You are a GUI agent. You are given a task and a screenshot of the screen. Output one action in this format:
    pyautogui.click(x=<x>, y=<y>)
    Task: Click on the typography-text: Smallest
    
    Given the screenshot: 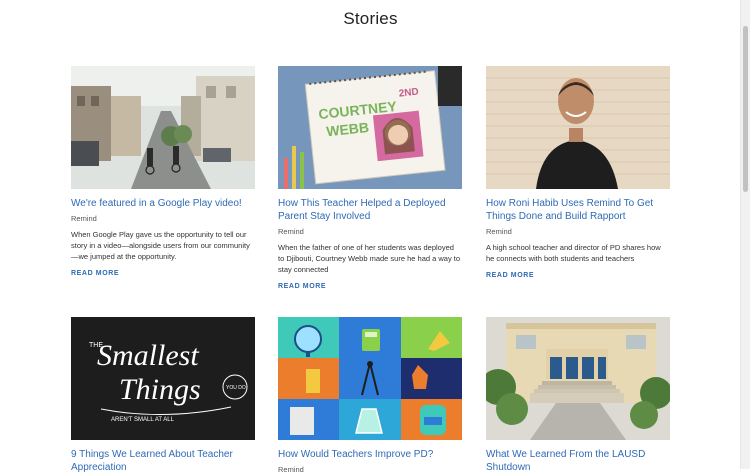 What is the action you would take?
    pyautogui.click(x=148, y=355)
    